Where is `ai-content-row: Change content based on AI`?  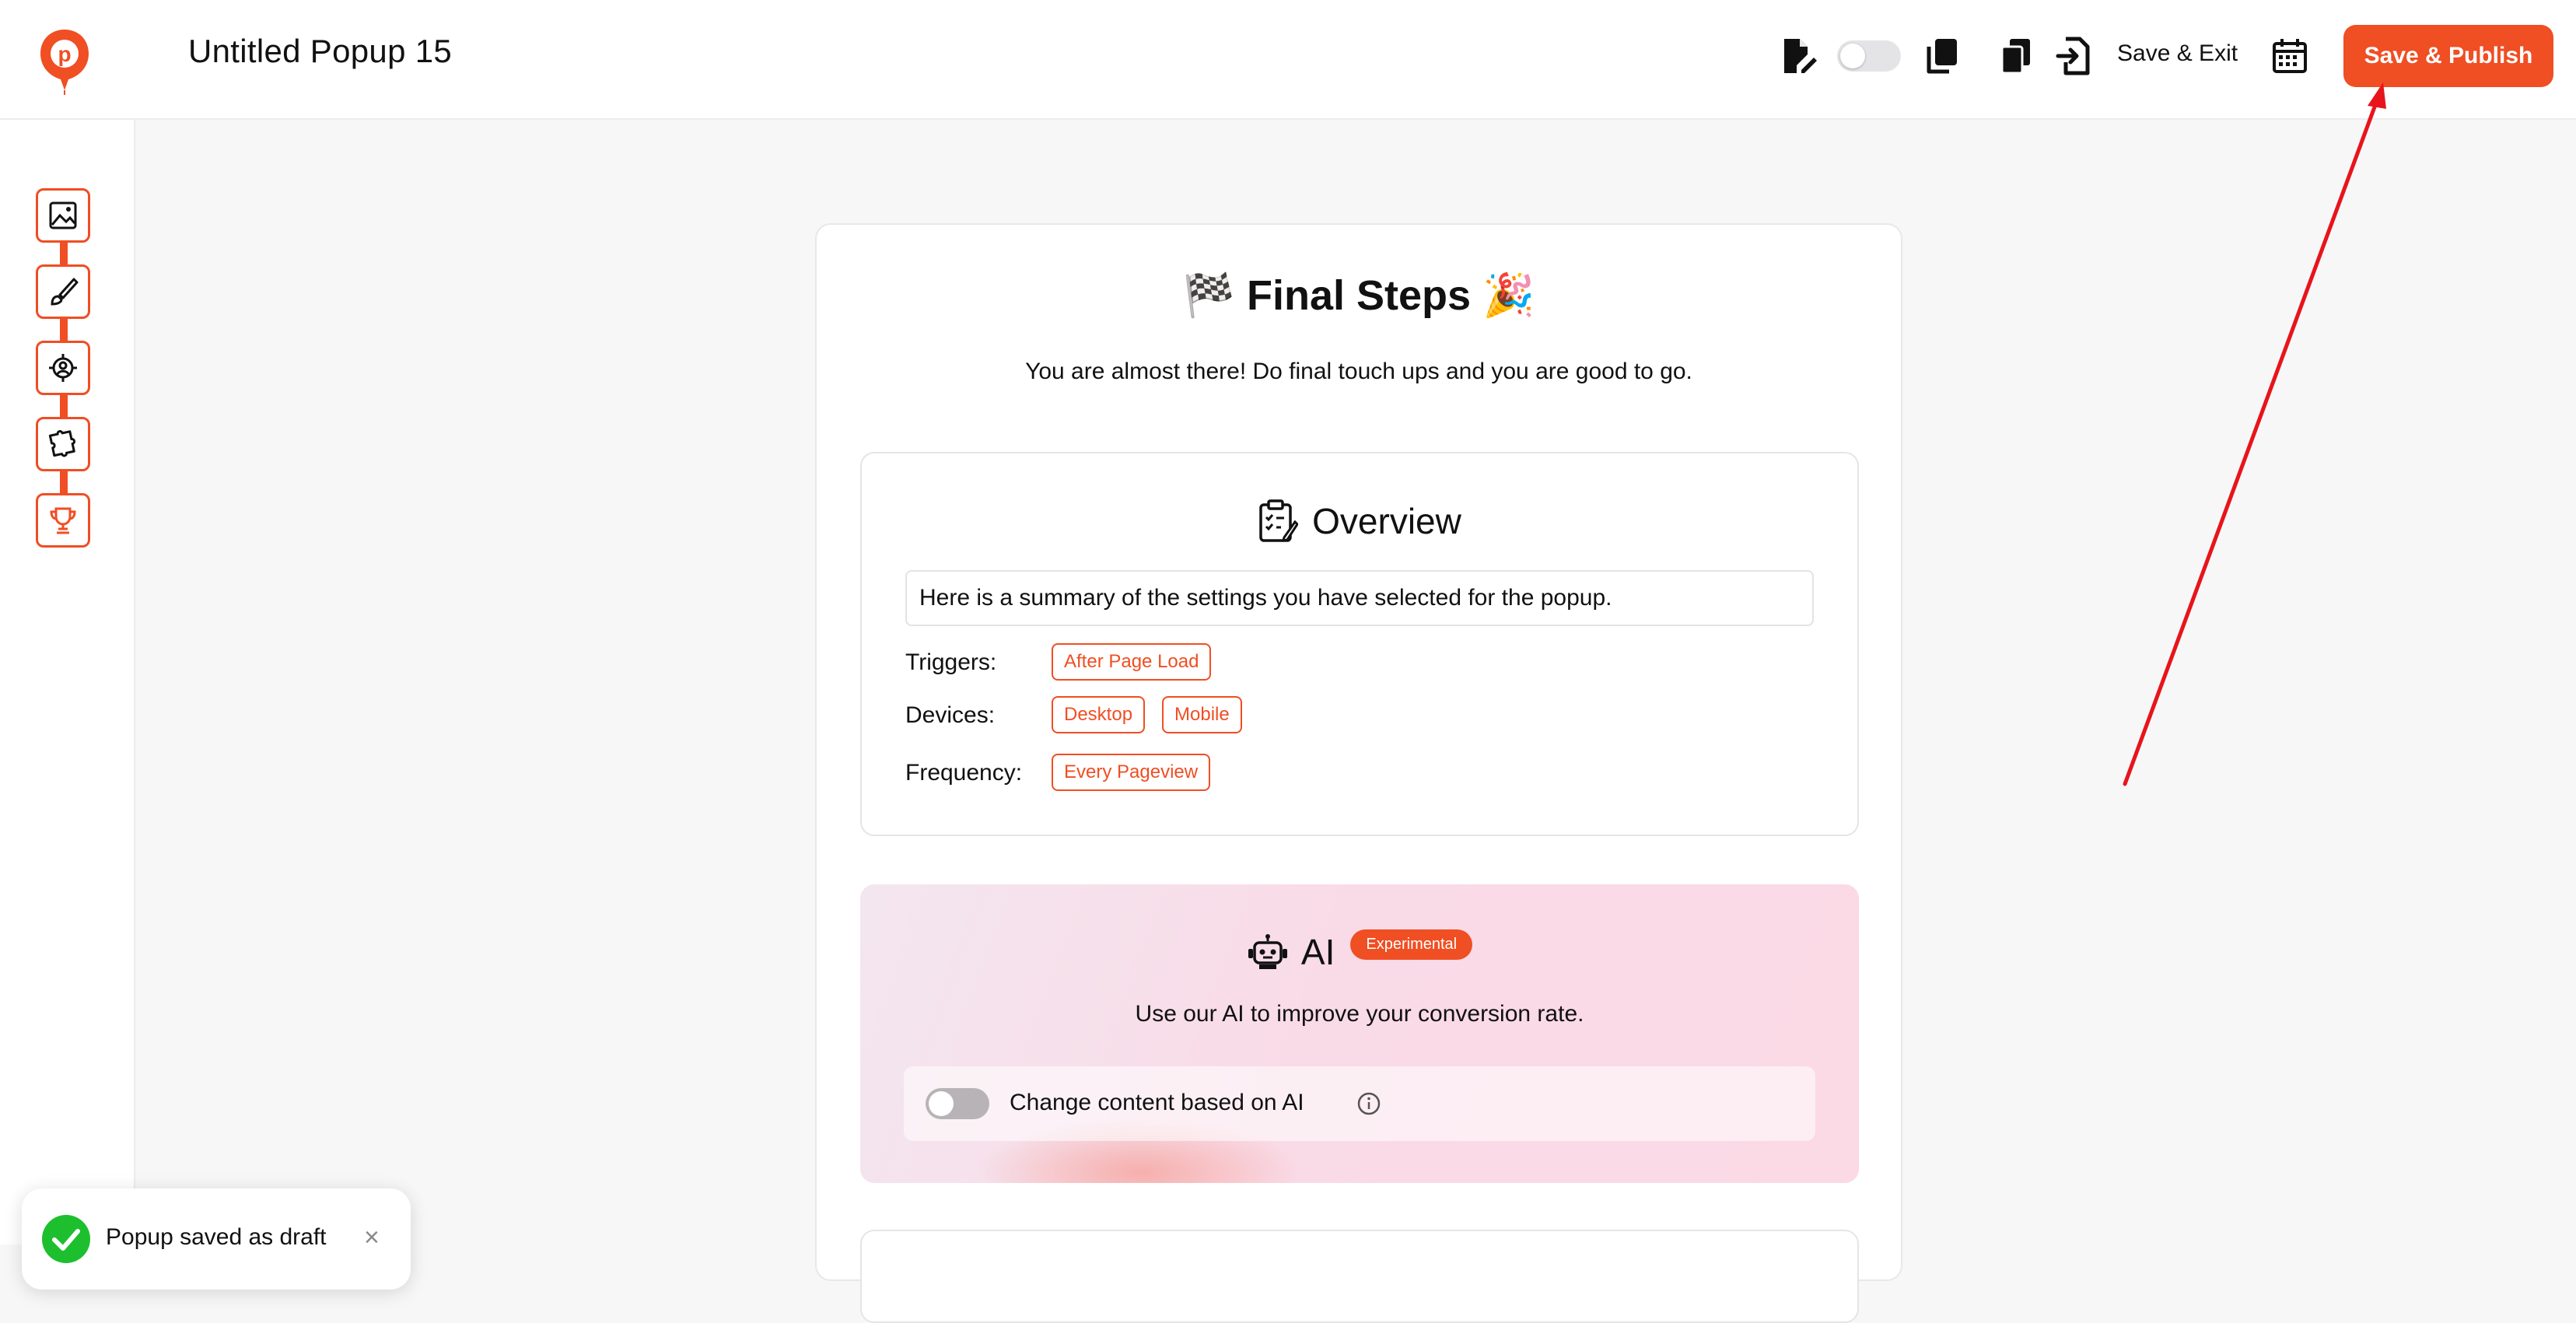
ai-content-row: Change content based on AI is located at coordinates (1360, 1104).